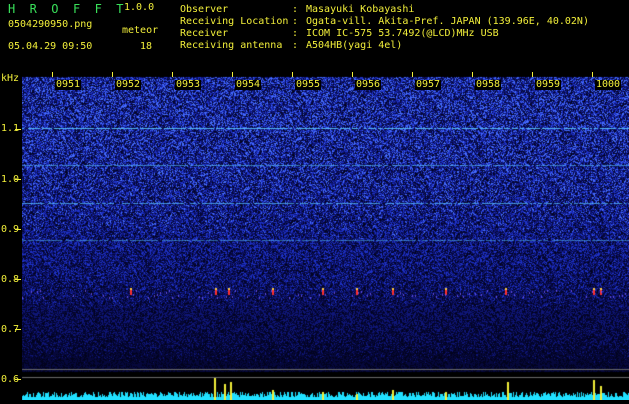 The height and width of the screenshot is (404, 629). What do you see at coordinates (360, 9) in the screenshot?
I see `observer-value: Masayuki Kobayashi` at bounding box center [360, 9].